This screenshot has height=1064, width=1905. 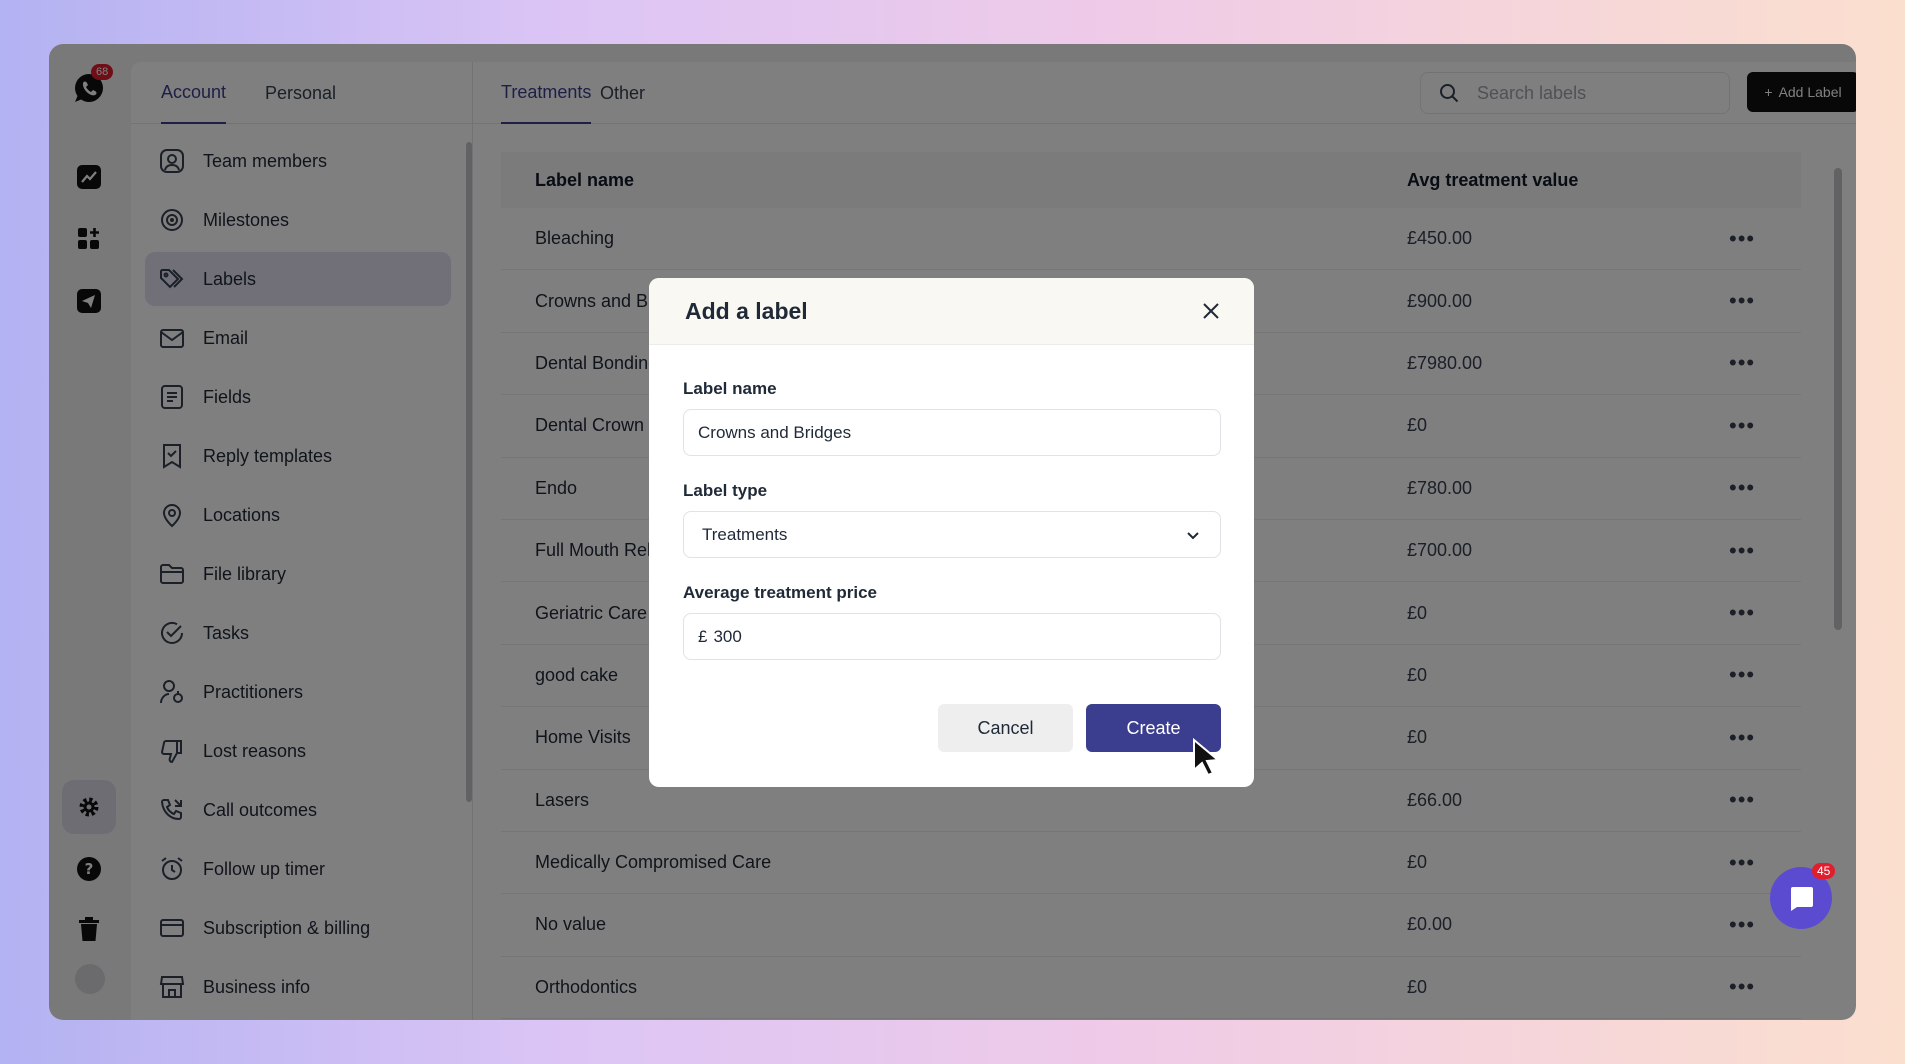 What do you see at coordinates (1193, 536) in the screenshot?
I see `chevron-down-icon` at bounding box center [1193, 536].